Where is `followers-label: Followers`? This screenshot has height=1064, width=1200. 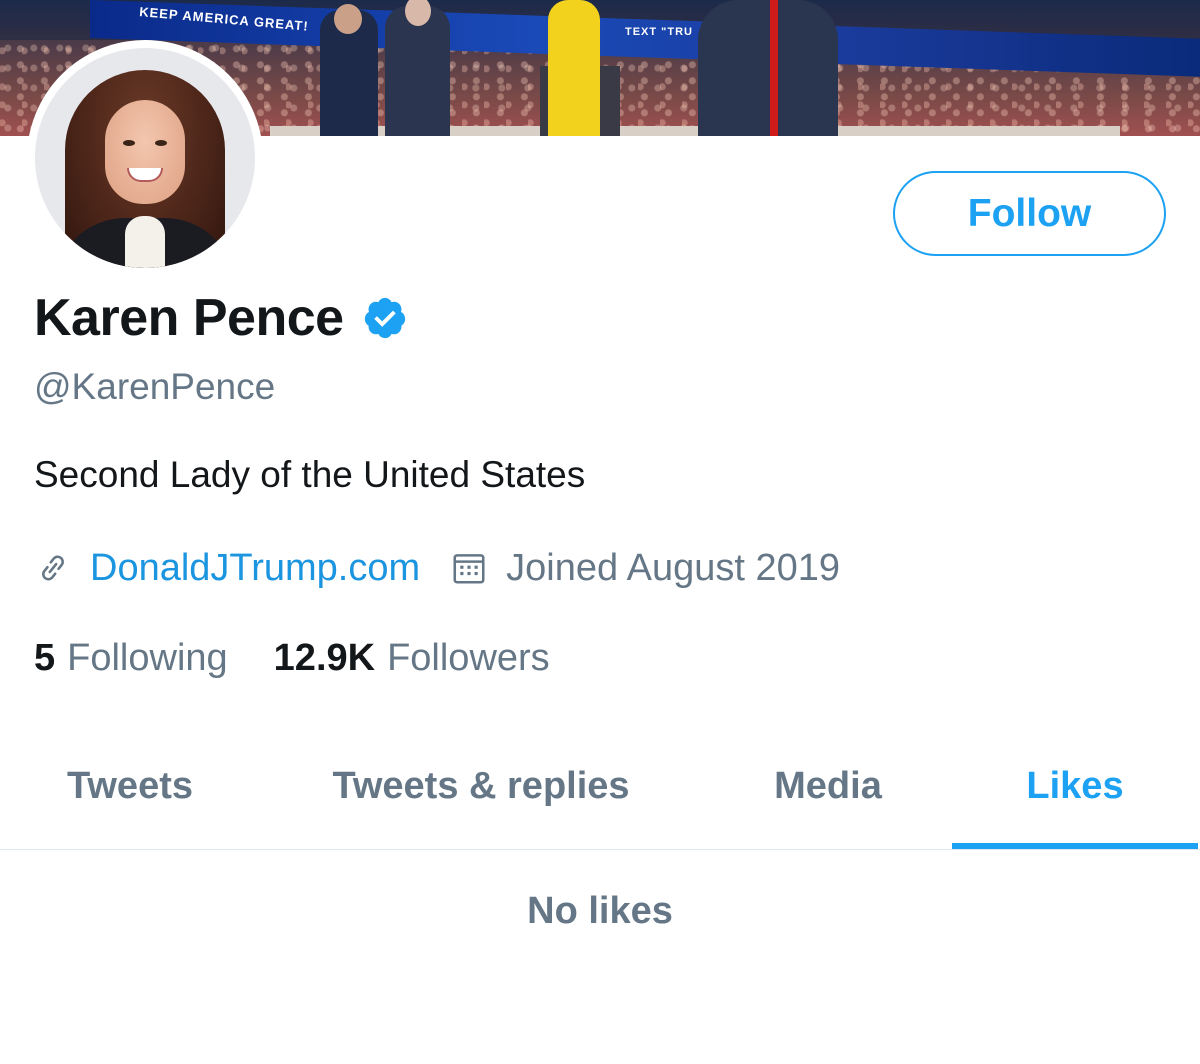
followers-label: Followers is located at coordinates (468, 657).